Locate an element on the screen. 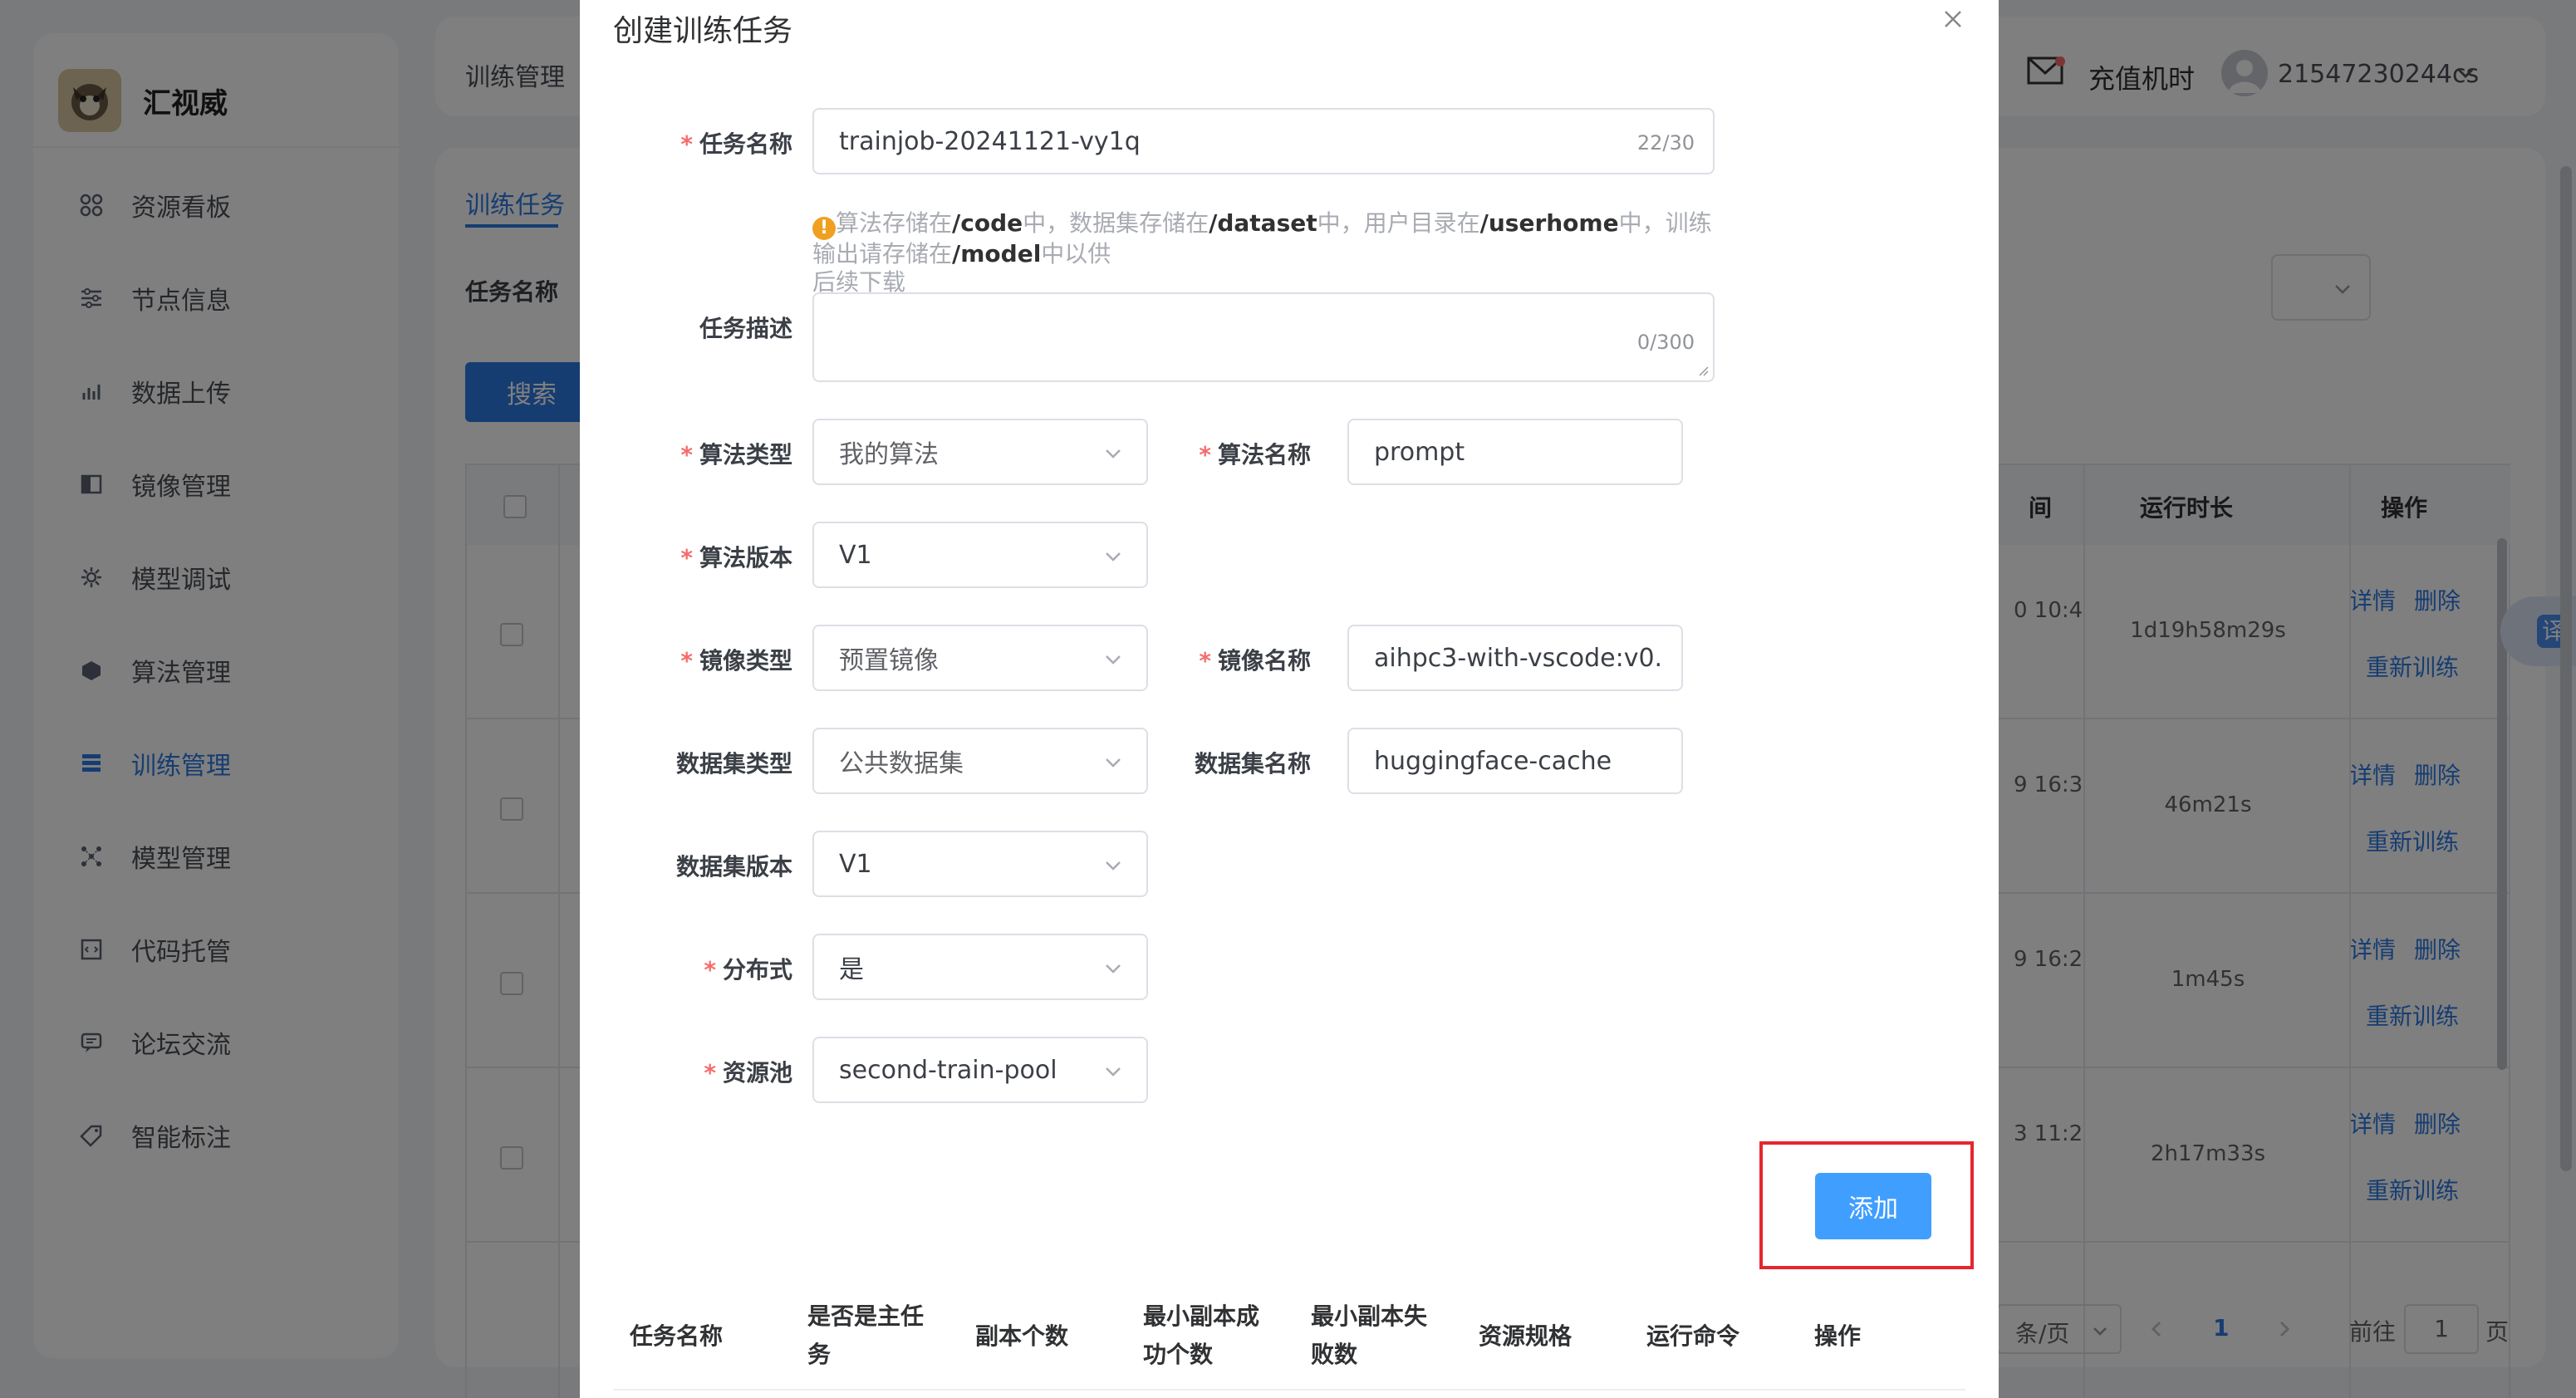 The width and height of the screenshot is (2576, 1398). task-desc-textarea: 0/300 is located at coordinates (1263, 337).